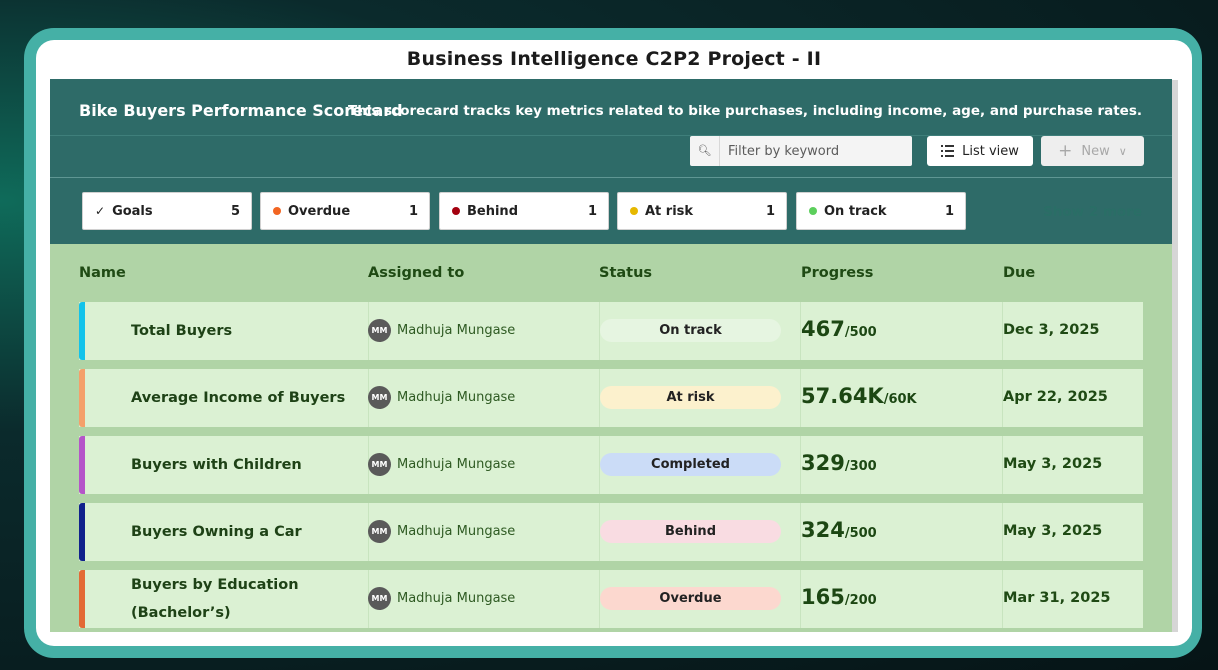 This screenshot has height=670, width=1218. I want to click on column-header-name: Name, so click(102, 273).